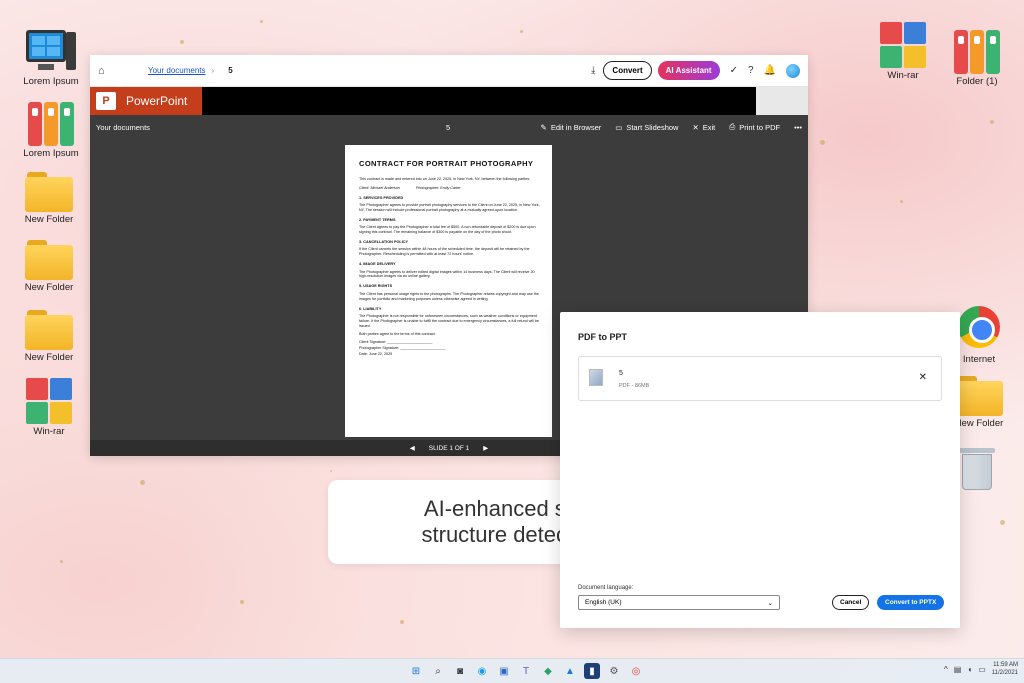 The image size is (1024, 683). What do you see at coordinates (376, 286) in the screenshot?
I see `slide-section-heading: 5. USAGE RIGHTS` at bounding box center [376, 286].